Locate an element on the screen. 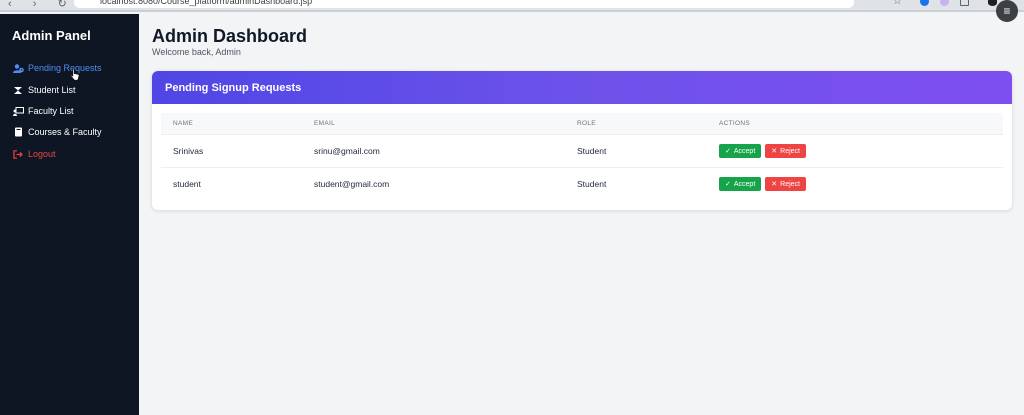 Image resolution: width=1024 pixels, height=415 pixels. user-clock-icon is located at coordinates (18, 68).